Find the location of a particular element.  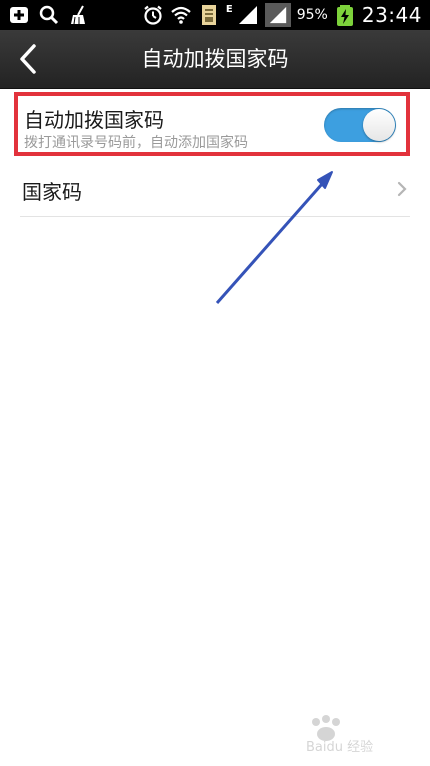

add-box-icon is located at coordinates (19, 15).